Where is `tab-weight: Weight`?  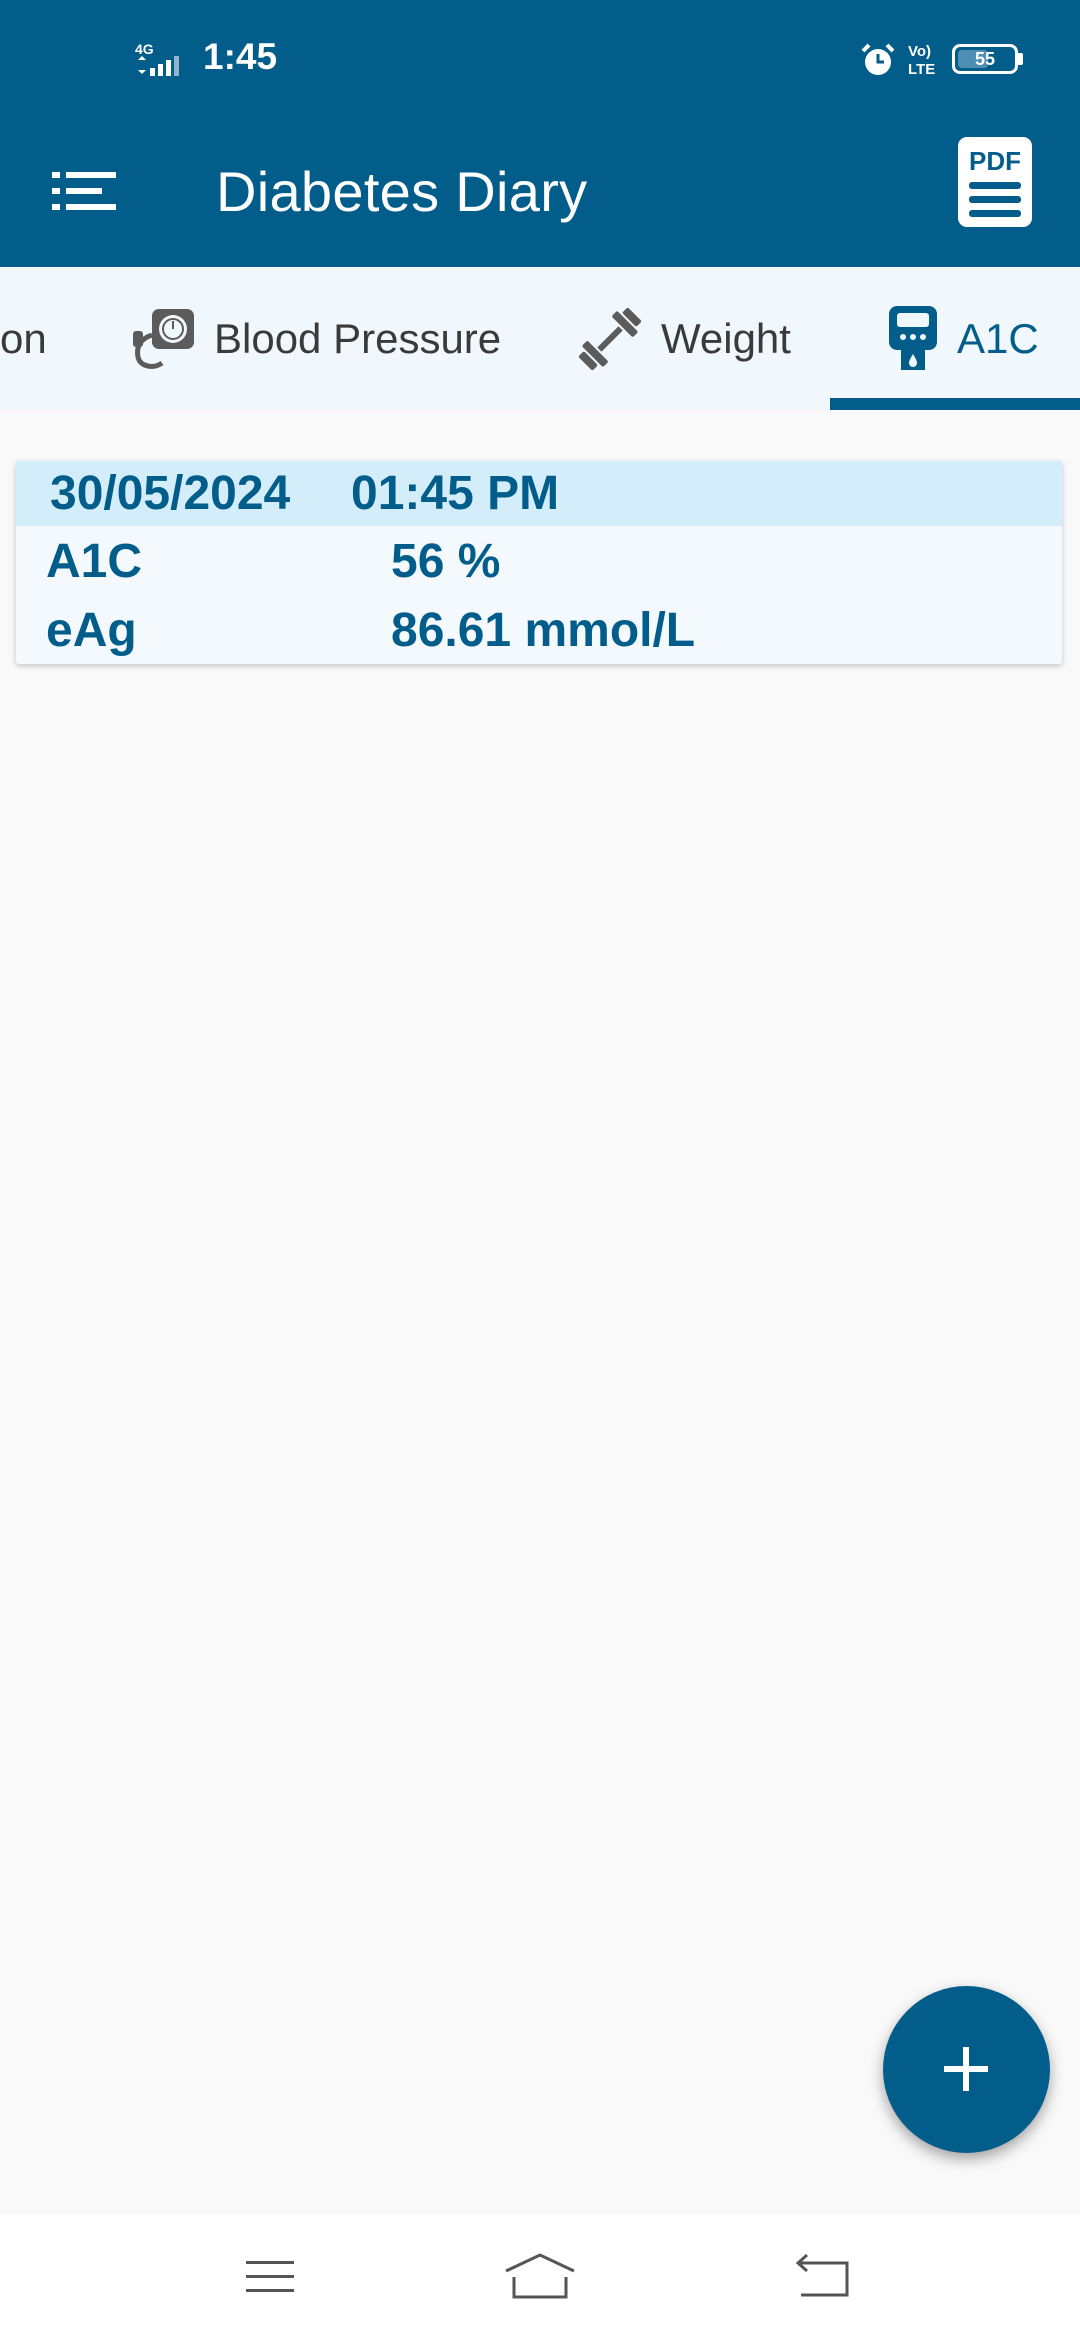 tab-weight: Weight is located at coordinates (683, 338).